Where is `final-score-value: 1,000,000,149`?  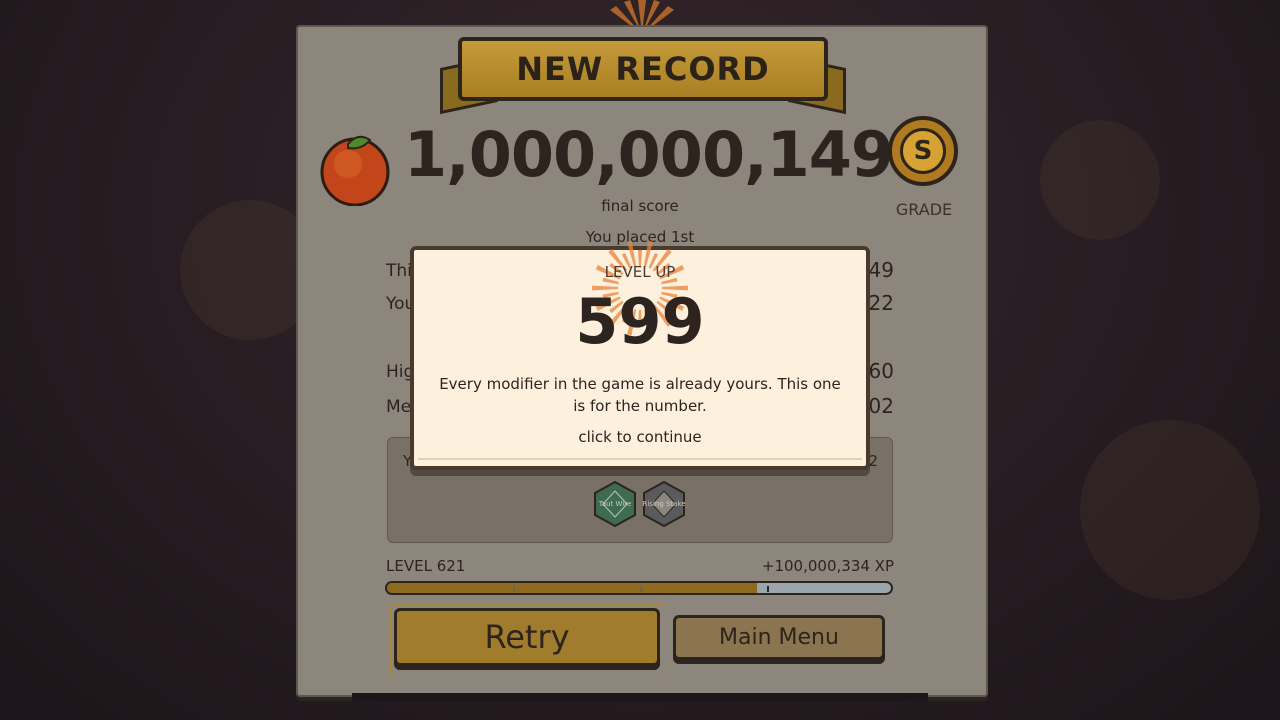 final-score-value: 1,000,000,149 is located at coordinates (649, 154).